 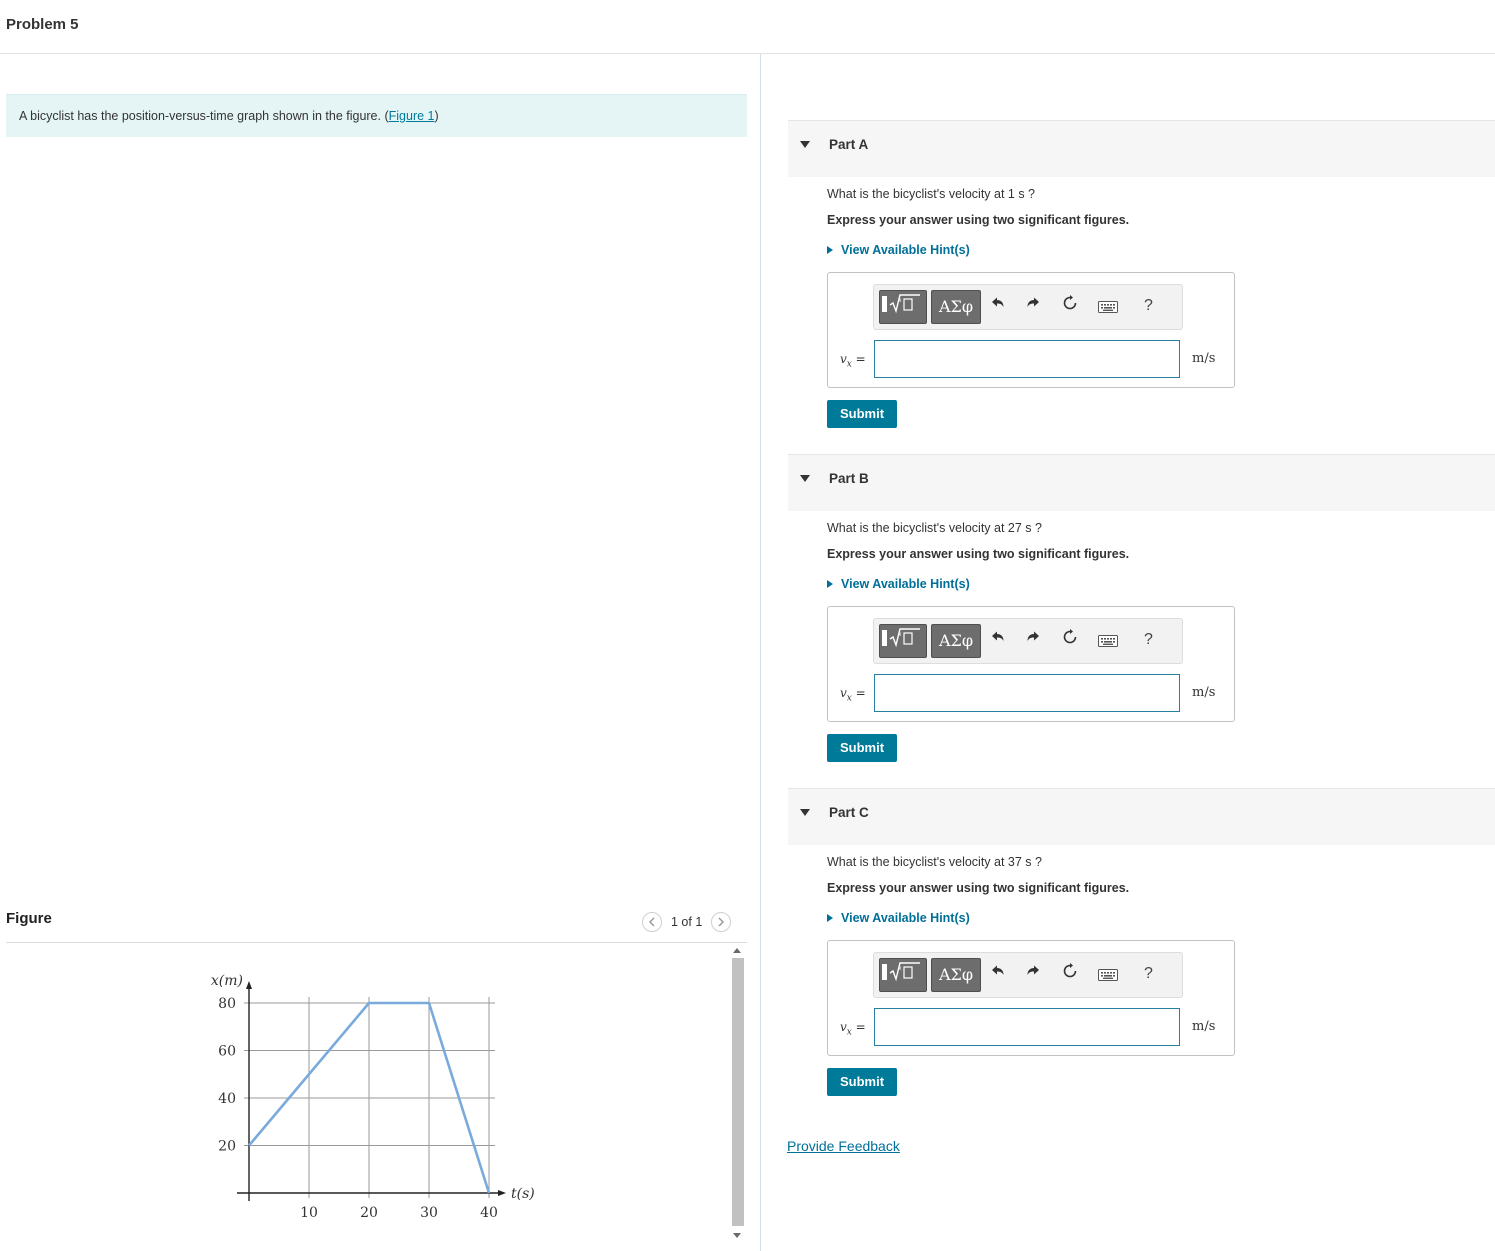 I want to click on part-header: Part C, so click(x=1141, y=816).